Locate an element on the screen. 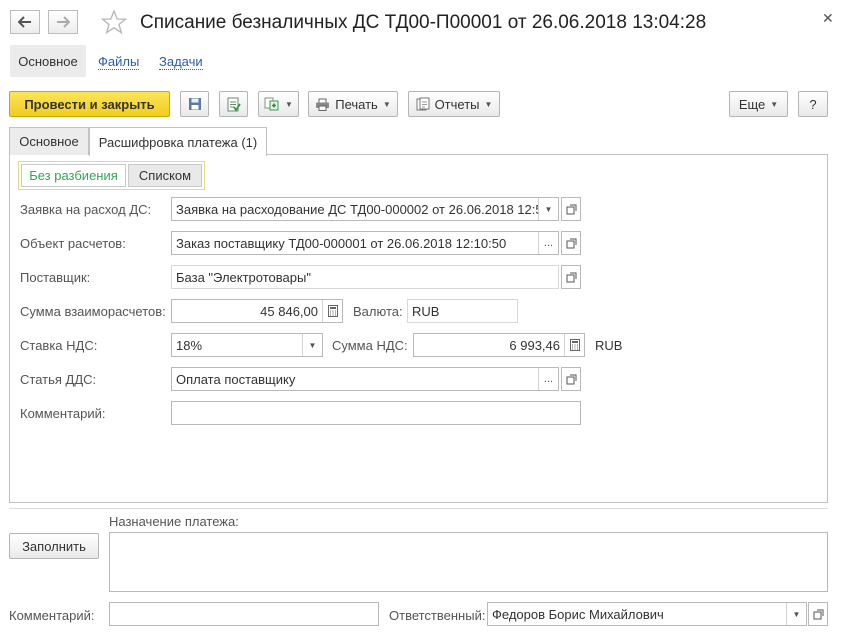 The width and height of the screenshot is (843, 636). floppy-disk-icon is located at coordinates (194, 104).